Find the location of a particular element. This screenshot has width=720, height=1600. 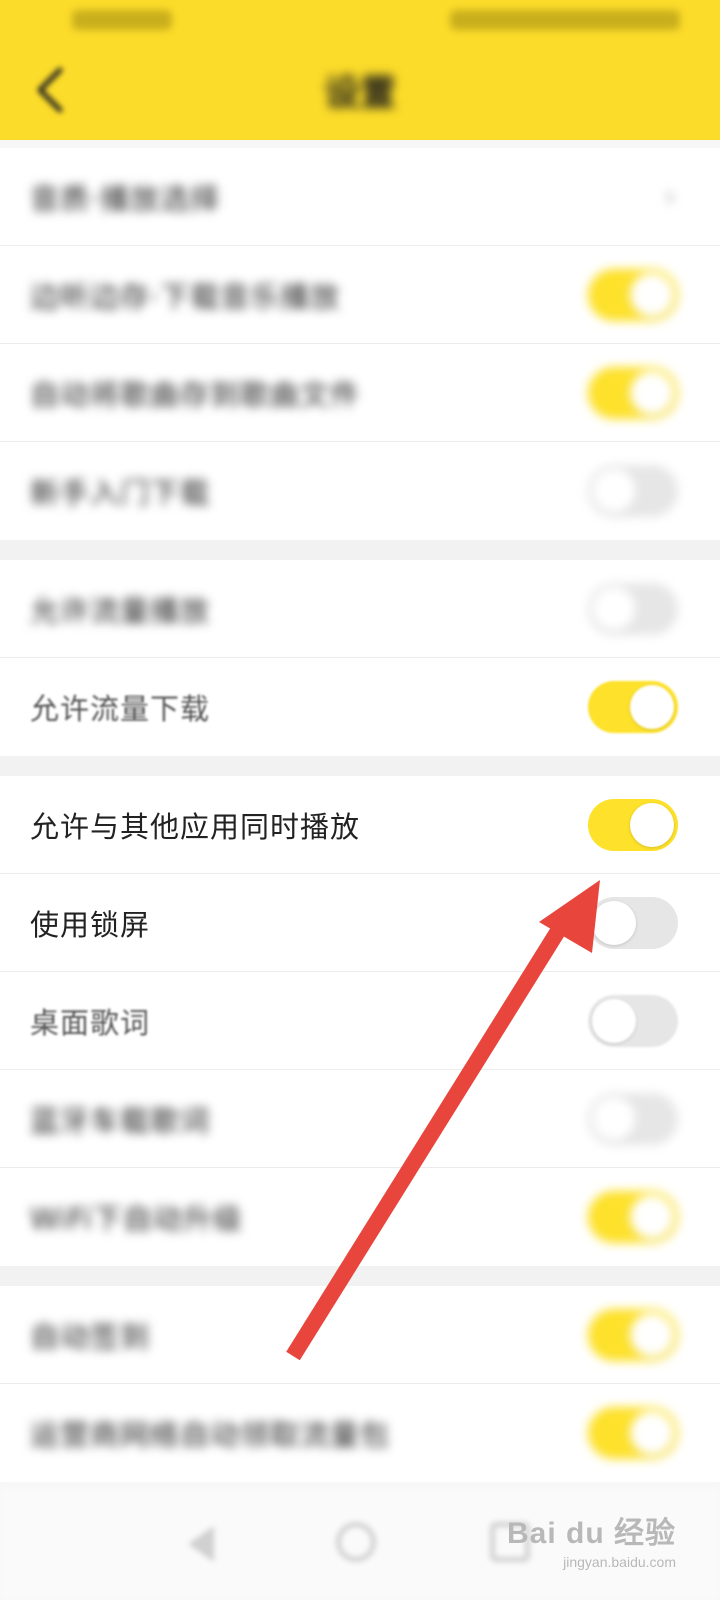

nav-back-icon is located at coordinates (201, 1544).